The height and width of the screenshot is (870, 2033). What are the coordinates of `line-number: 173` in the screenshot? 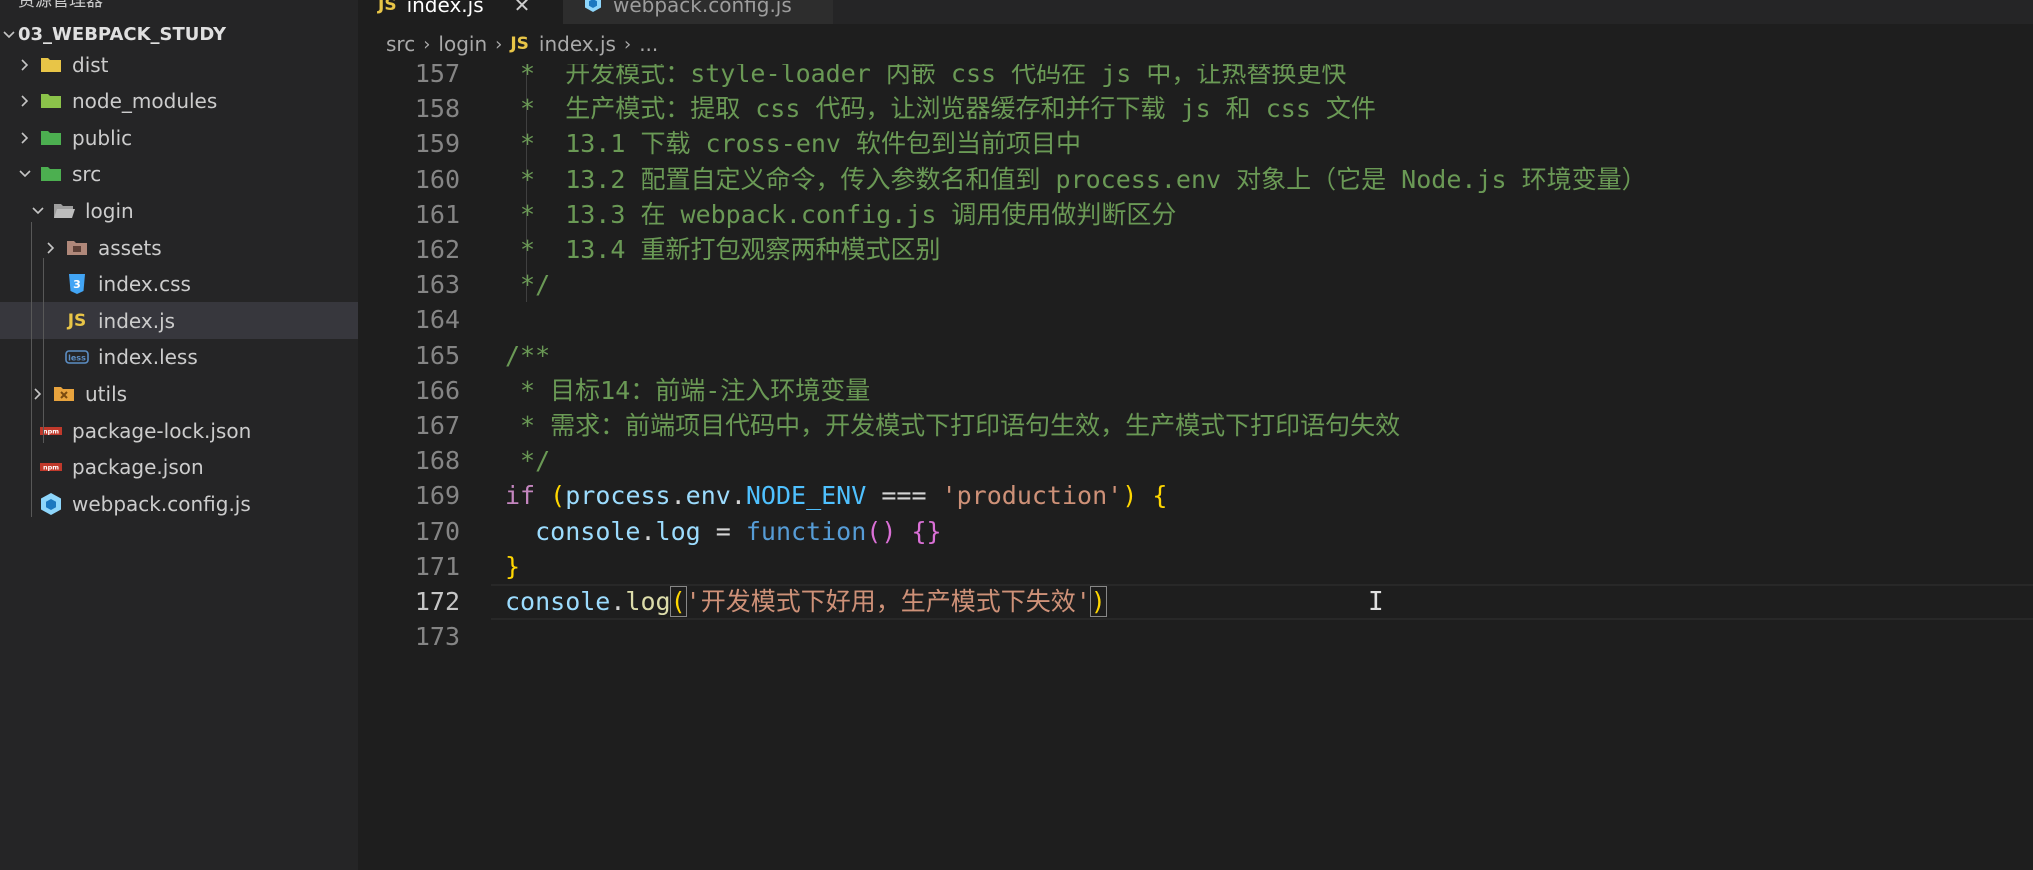 It's located at (437, 637).